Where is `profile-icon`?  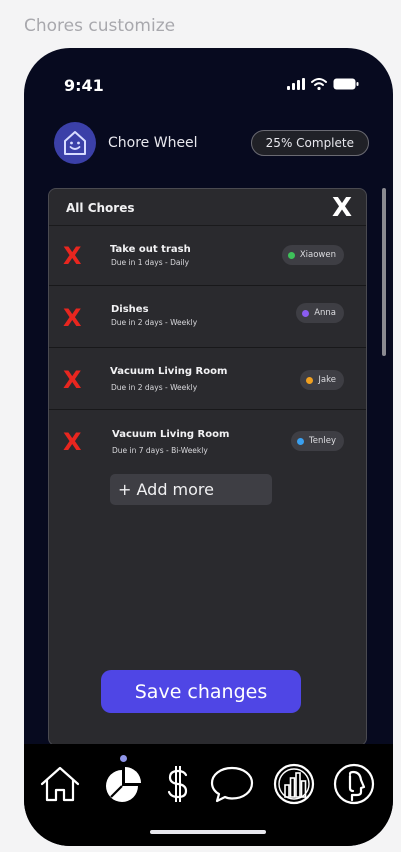
profile-icon is located at coordinates (354, 784).